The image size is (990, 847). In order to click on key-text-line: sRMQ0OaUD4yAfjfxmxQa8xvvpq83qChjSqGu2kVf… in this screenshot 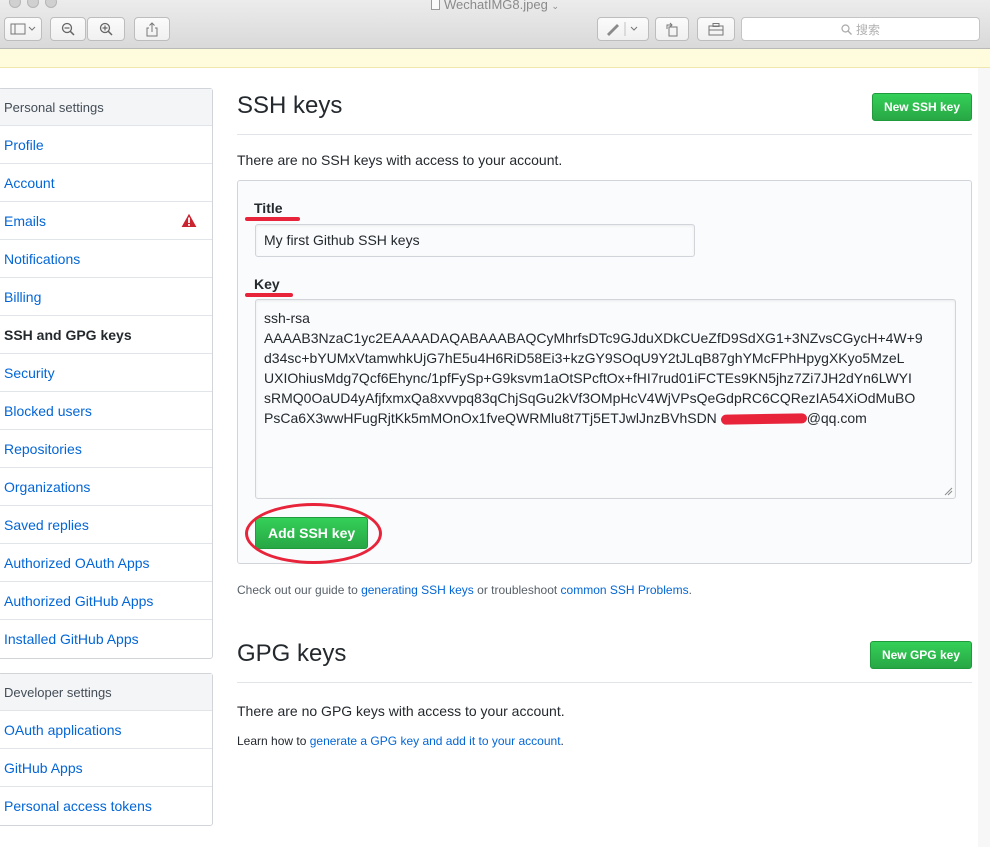, I will do `click(590, 398)`.